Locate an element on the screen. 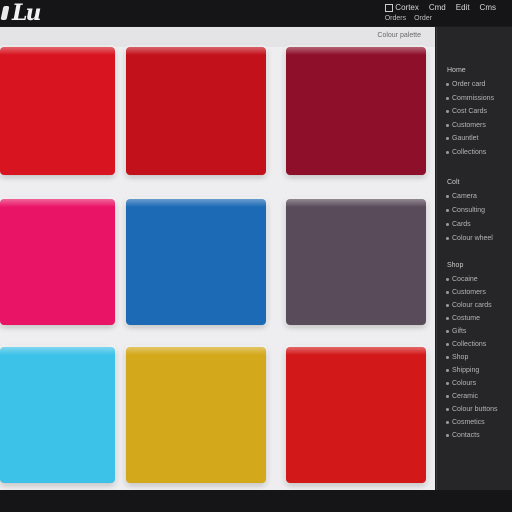 The height and width of the screenshot is (512, 512). sidebar-item-label: Colours is located at coordinates (464, 383).